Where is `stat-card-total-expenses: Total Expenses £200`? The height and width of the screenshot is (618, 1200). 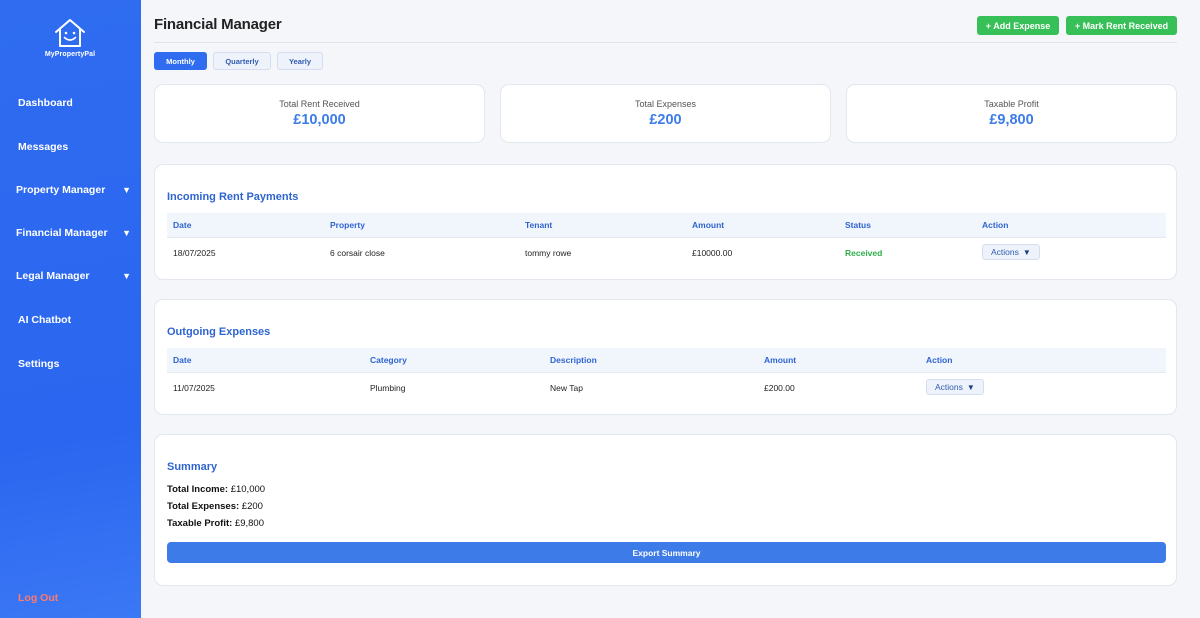 stat-card-total-expenses: Total Expenses £200 is located at coordinates (665, 113).